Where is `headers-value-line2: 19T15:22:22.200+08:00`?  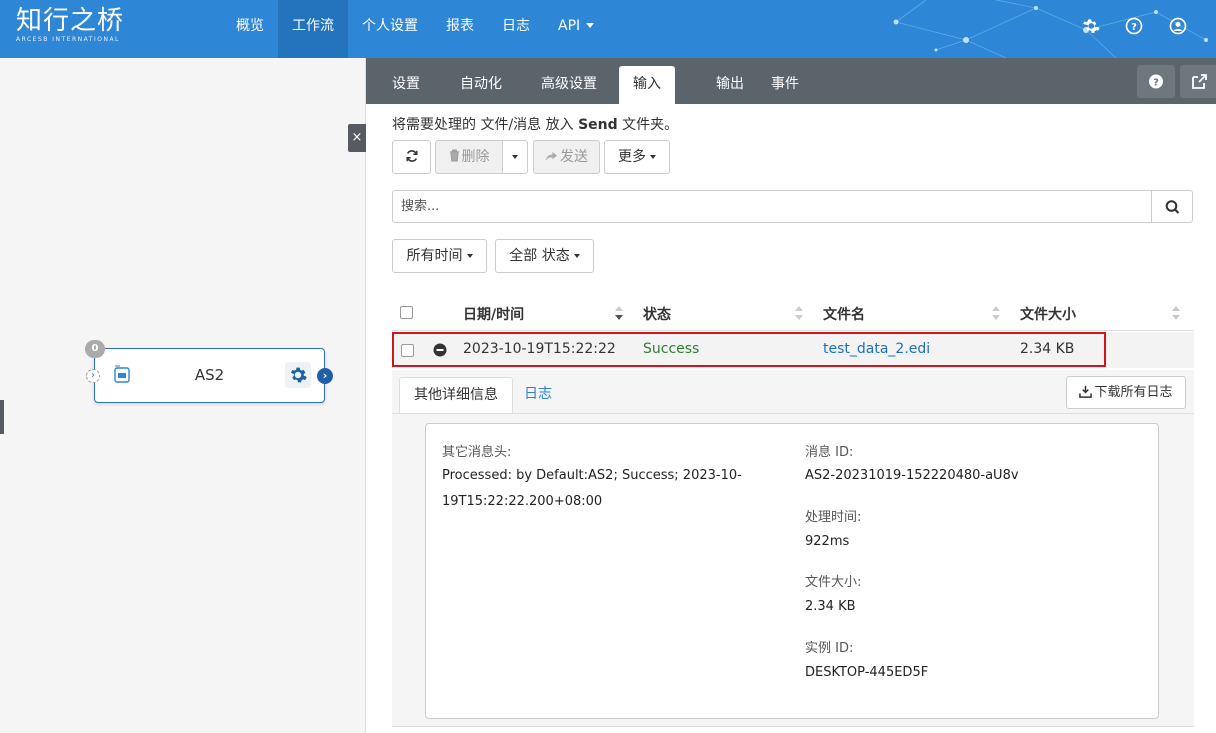 headers-value-line2: 19T15:22:22.200+08:00 is located at coordinates (522, 501).